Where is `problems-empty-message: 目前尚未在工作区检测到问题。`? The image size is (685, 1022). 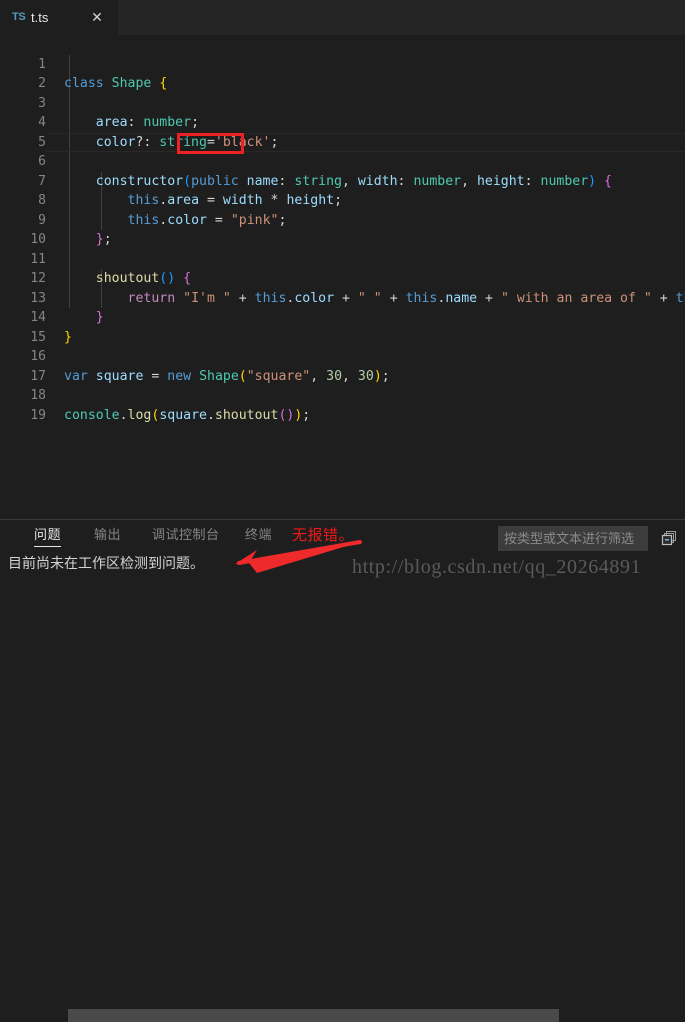
problems-empty-message: 目前尚未在工作区检测到问题。 is located at coordinates (106, 563).